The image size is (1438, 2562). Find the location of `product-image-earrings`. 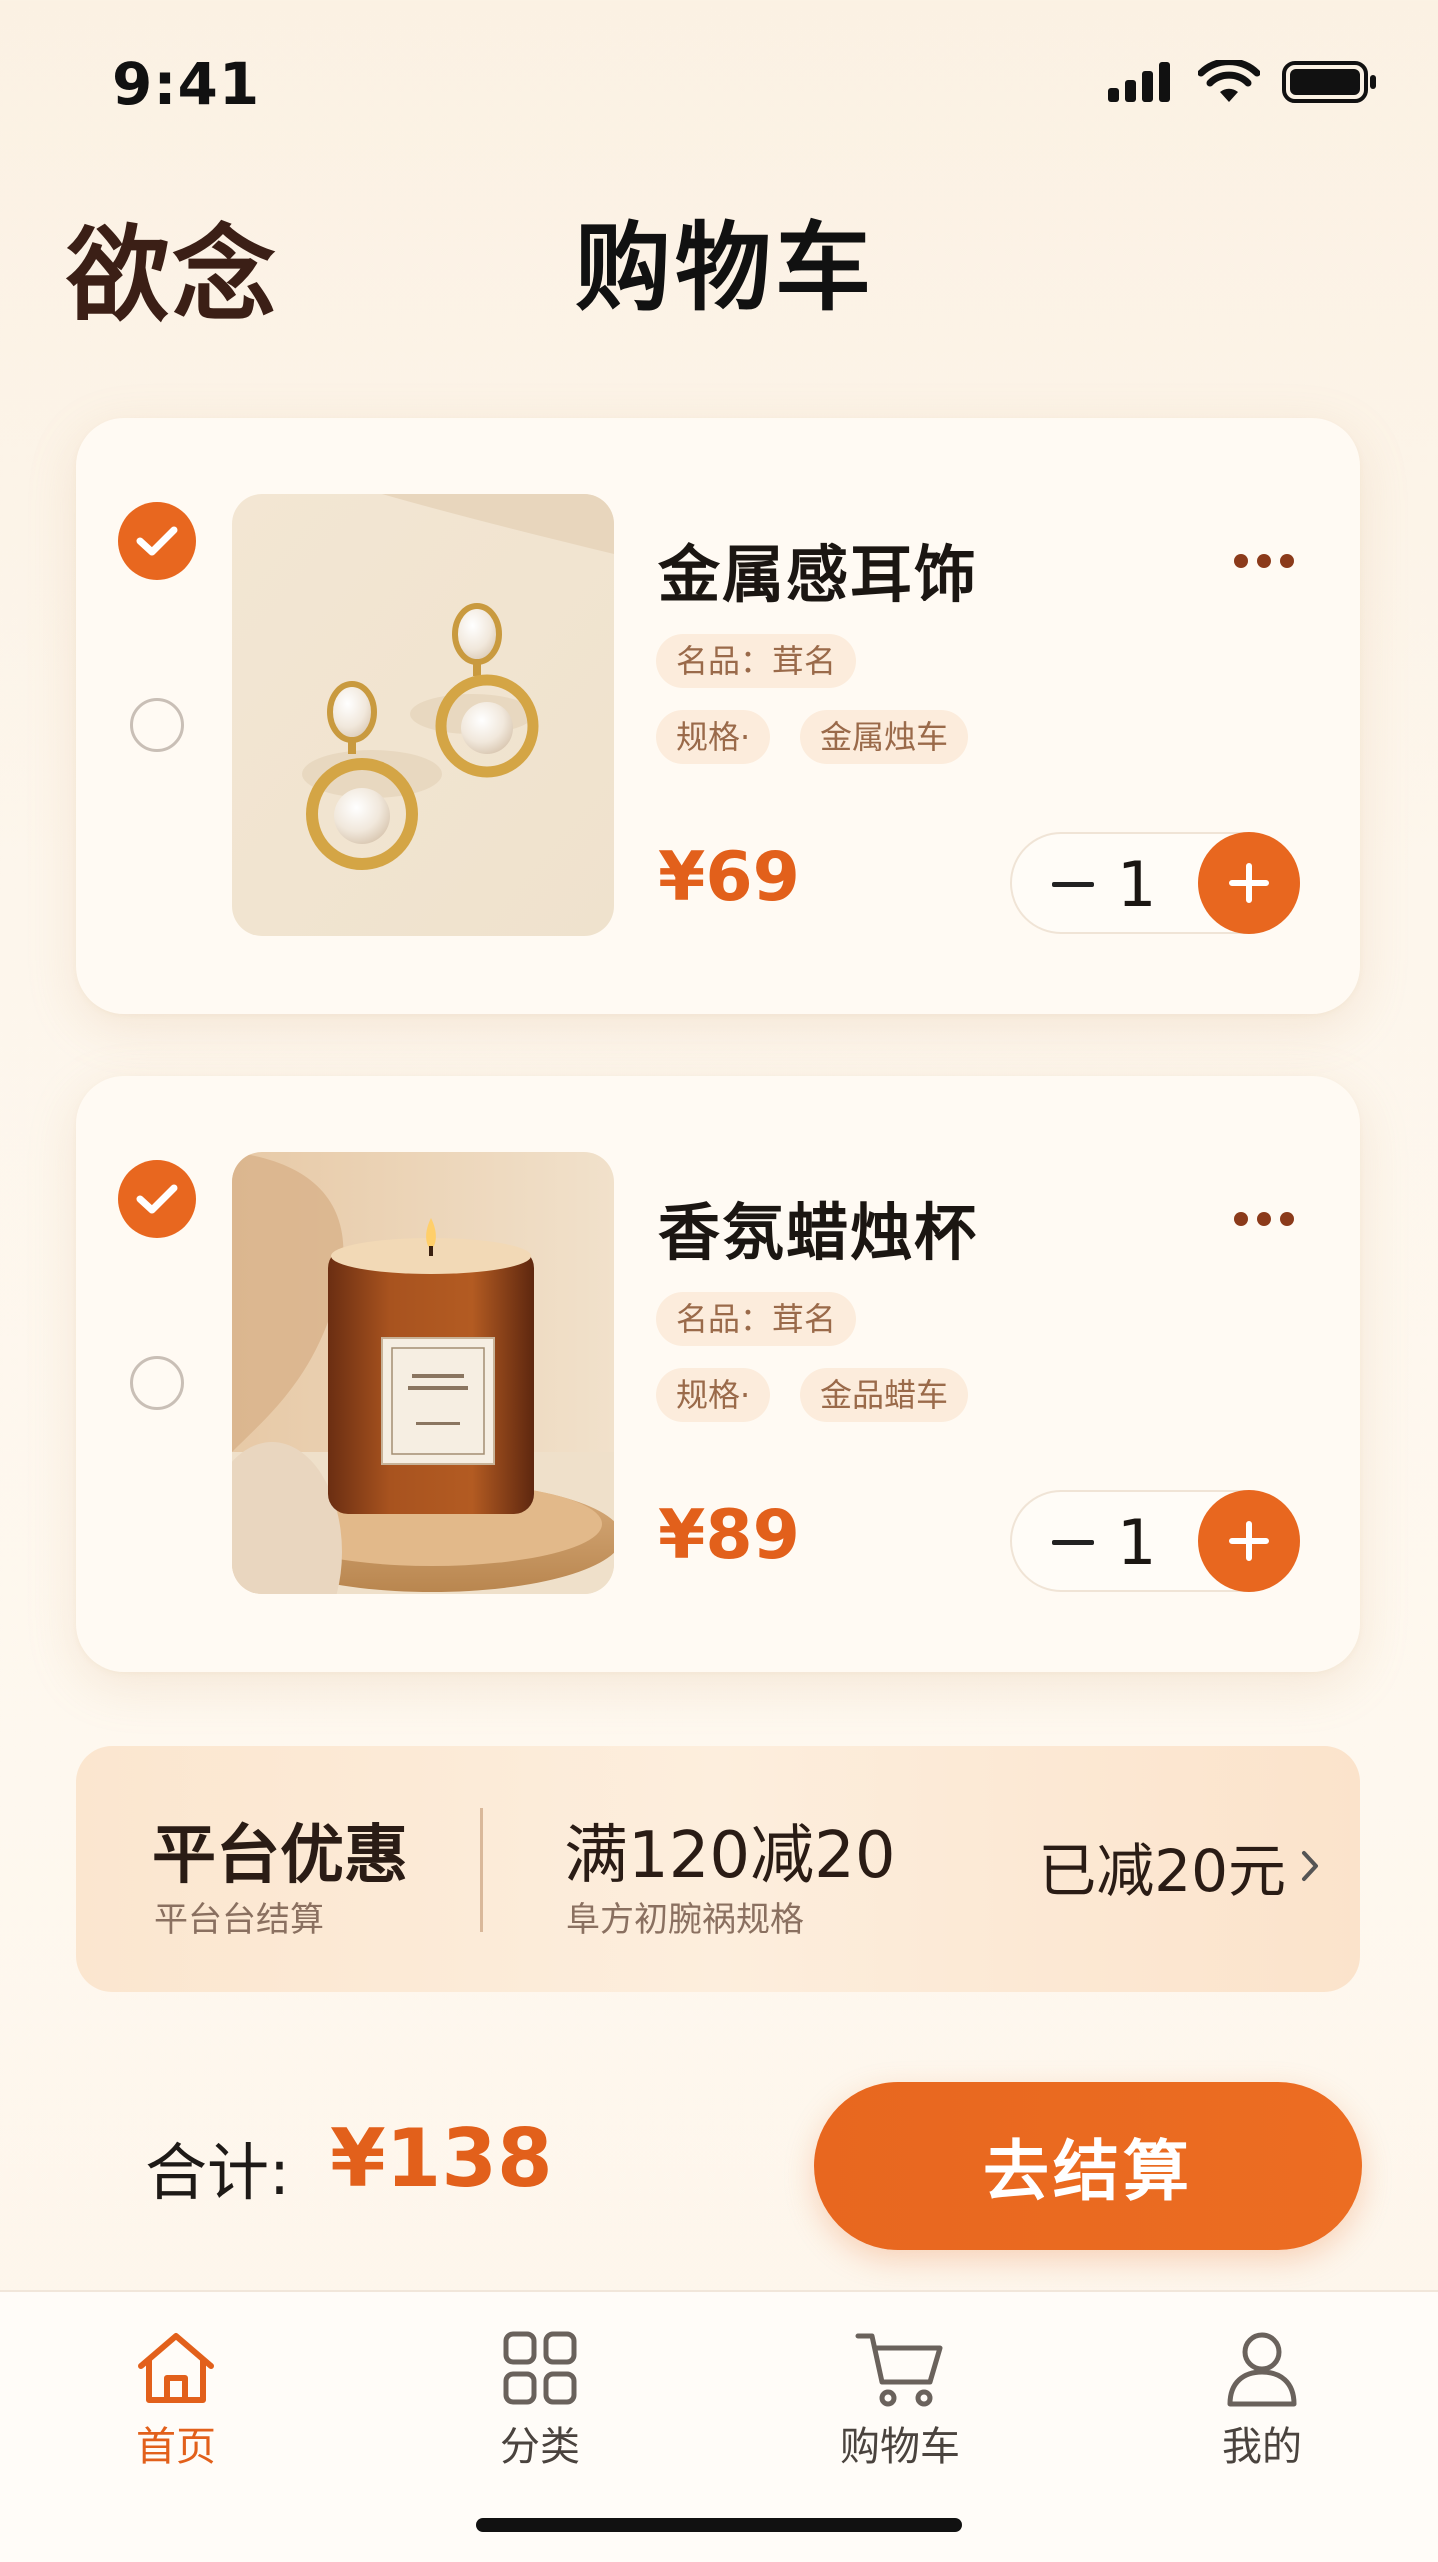

product-image-earrings is located at coordinates (423, 715).